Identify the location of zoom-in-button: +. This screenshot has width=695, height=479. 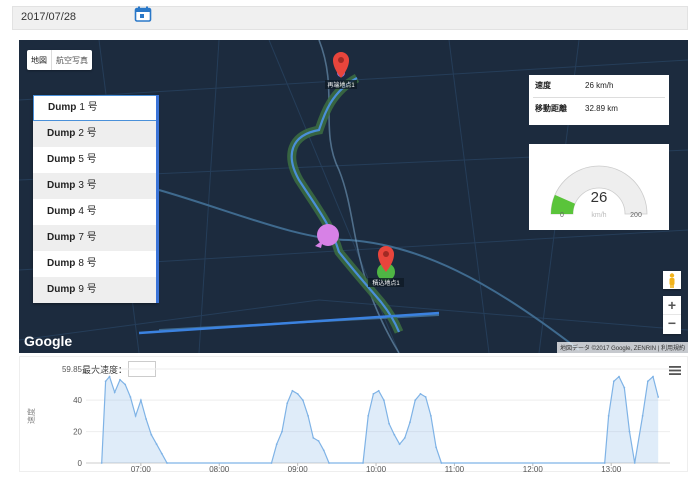
(672, 305).